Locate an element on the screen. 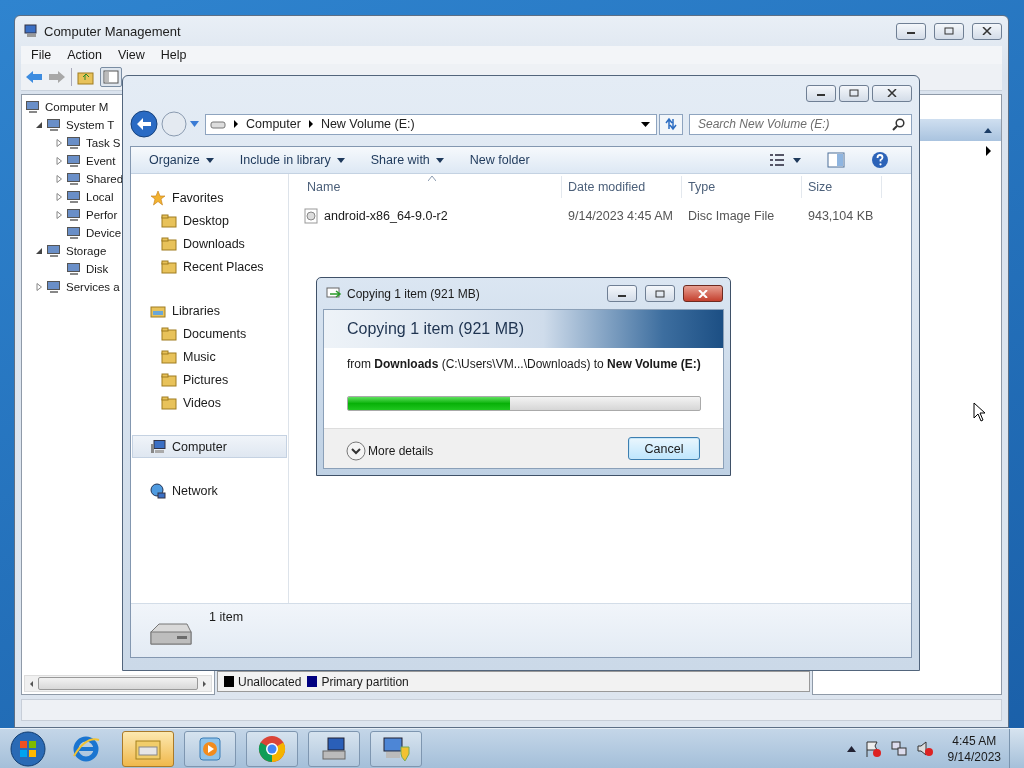 The width and height of the screenshot is (1024, 768). refresh-button is located at coordinates (671, 124).